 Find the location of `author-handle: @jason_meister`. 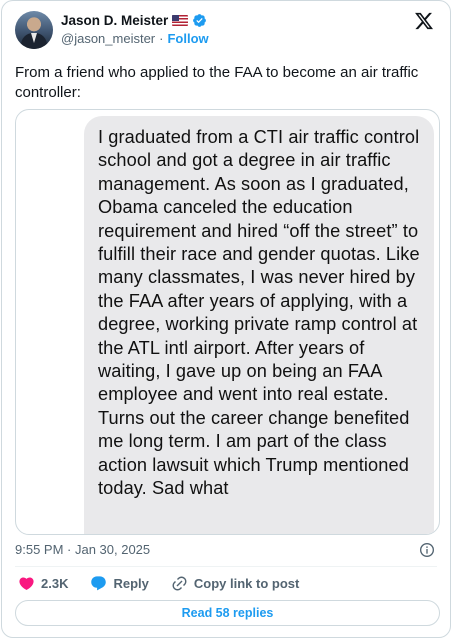

author-handle: @jason_meister is located at coordinates (108, 38).